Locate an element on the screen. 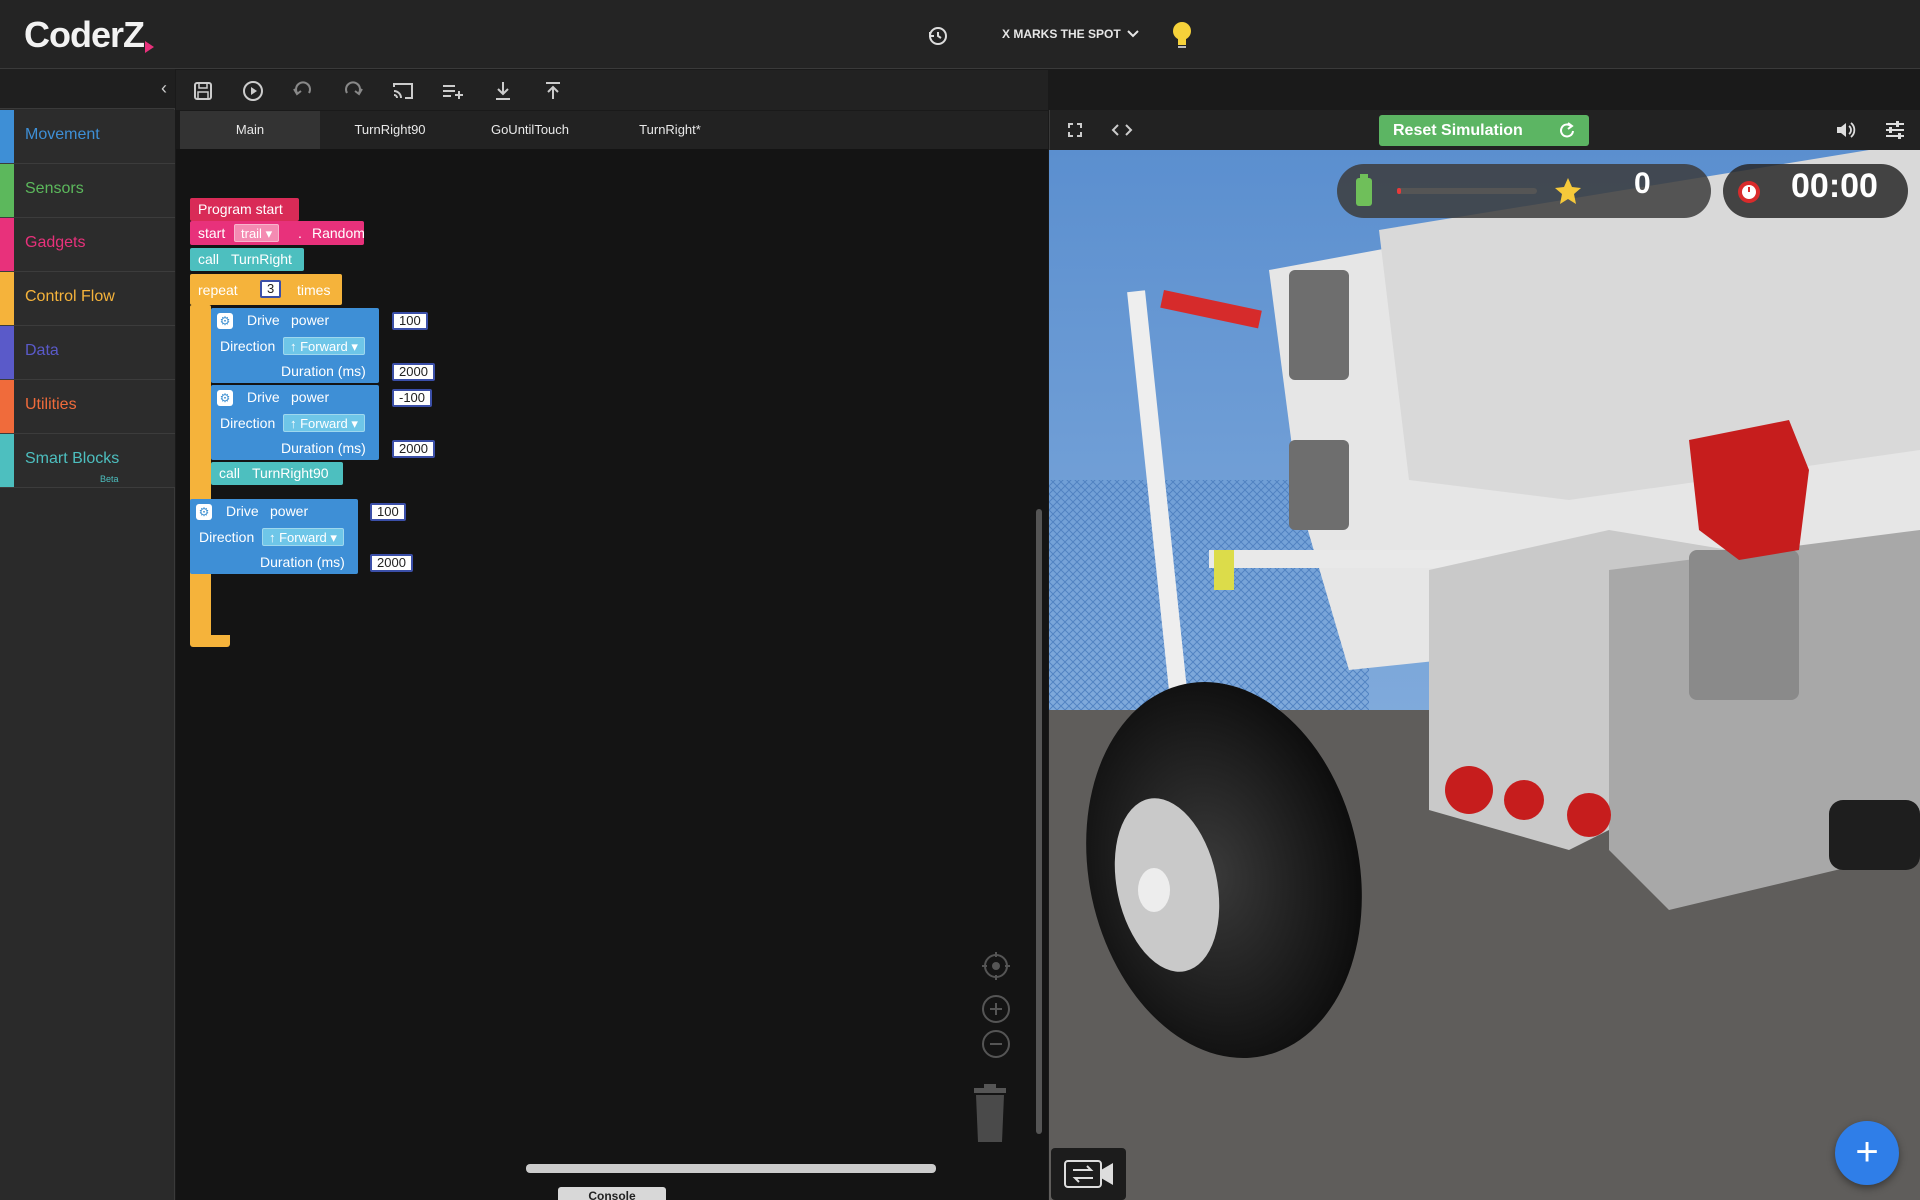 This screenshot has height=1200, width=1920. add-fab-button: + is located at coordinates (1867, 1153).